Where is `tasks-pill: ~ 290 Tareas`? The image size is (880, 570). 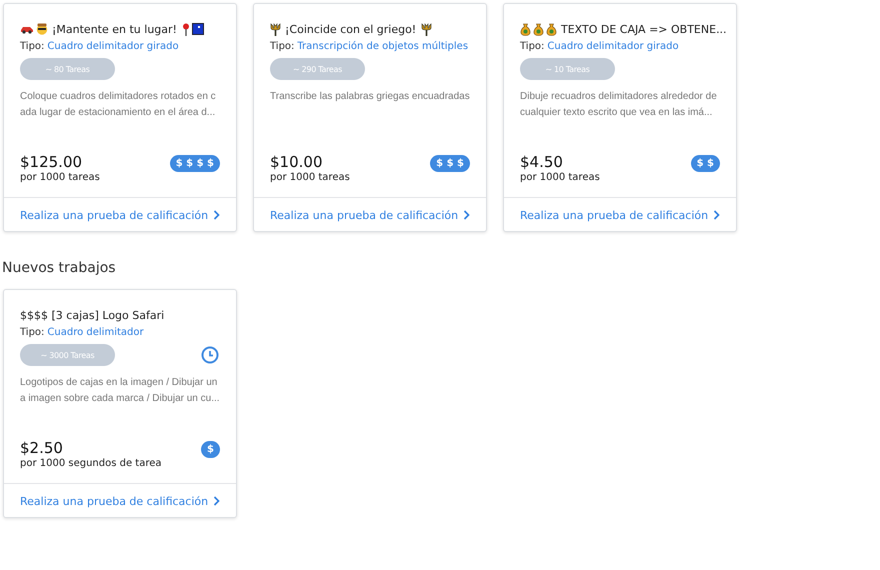
tasks-pill: ~ 290 Tareas is located at coordinates (317, 69).